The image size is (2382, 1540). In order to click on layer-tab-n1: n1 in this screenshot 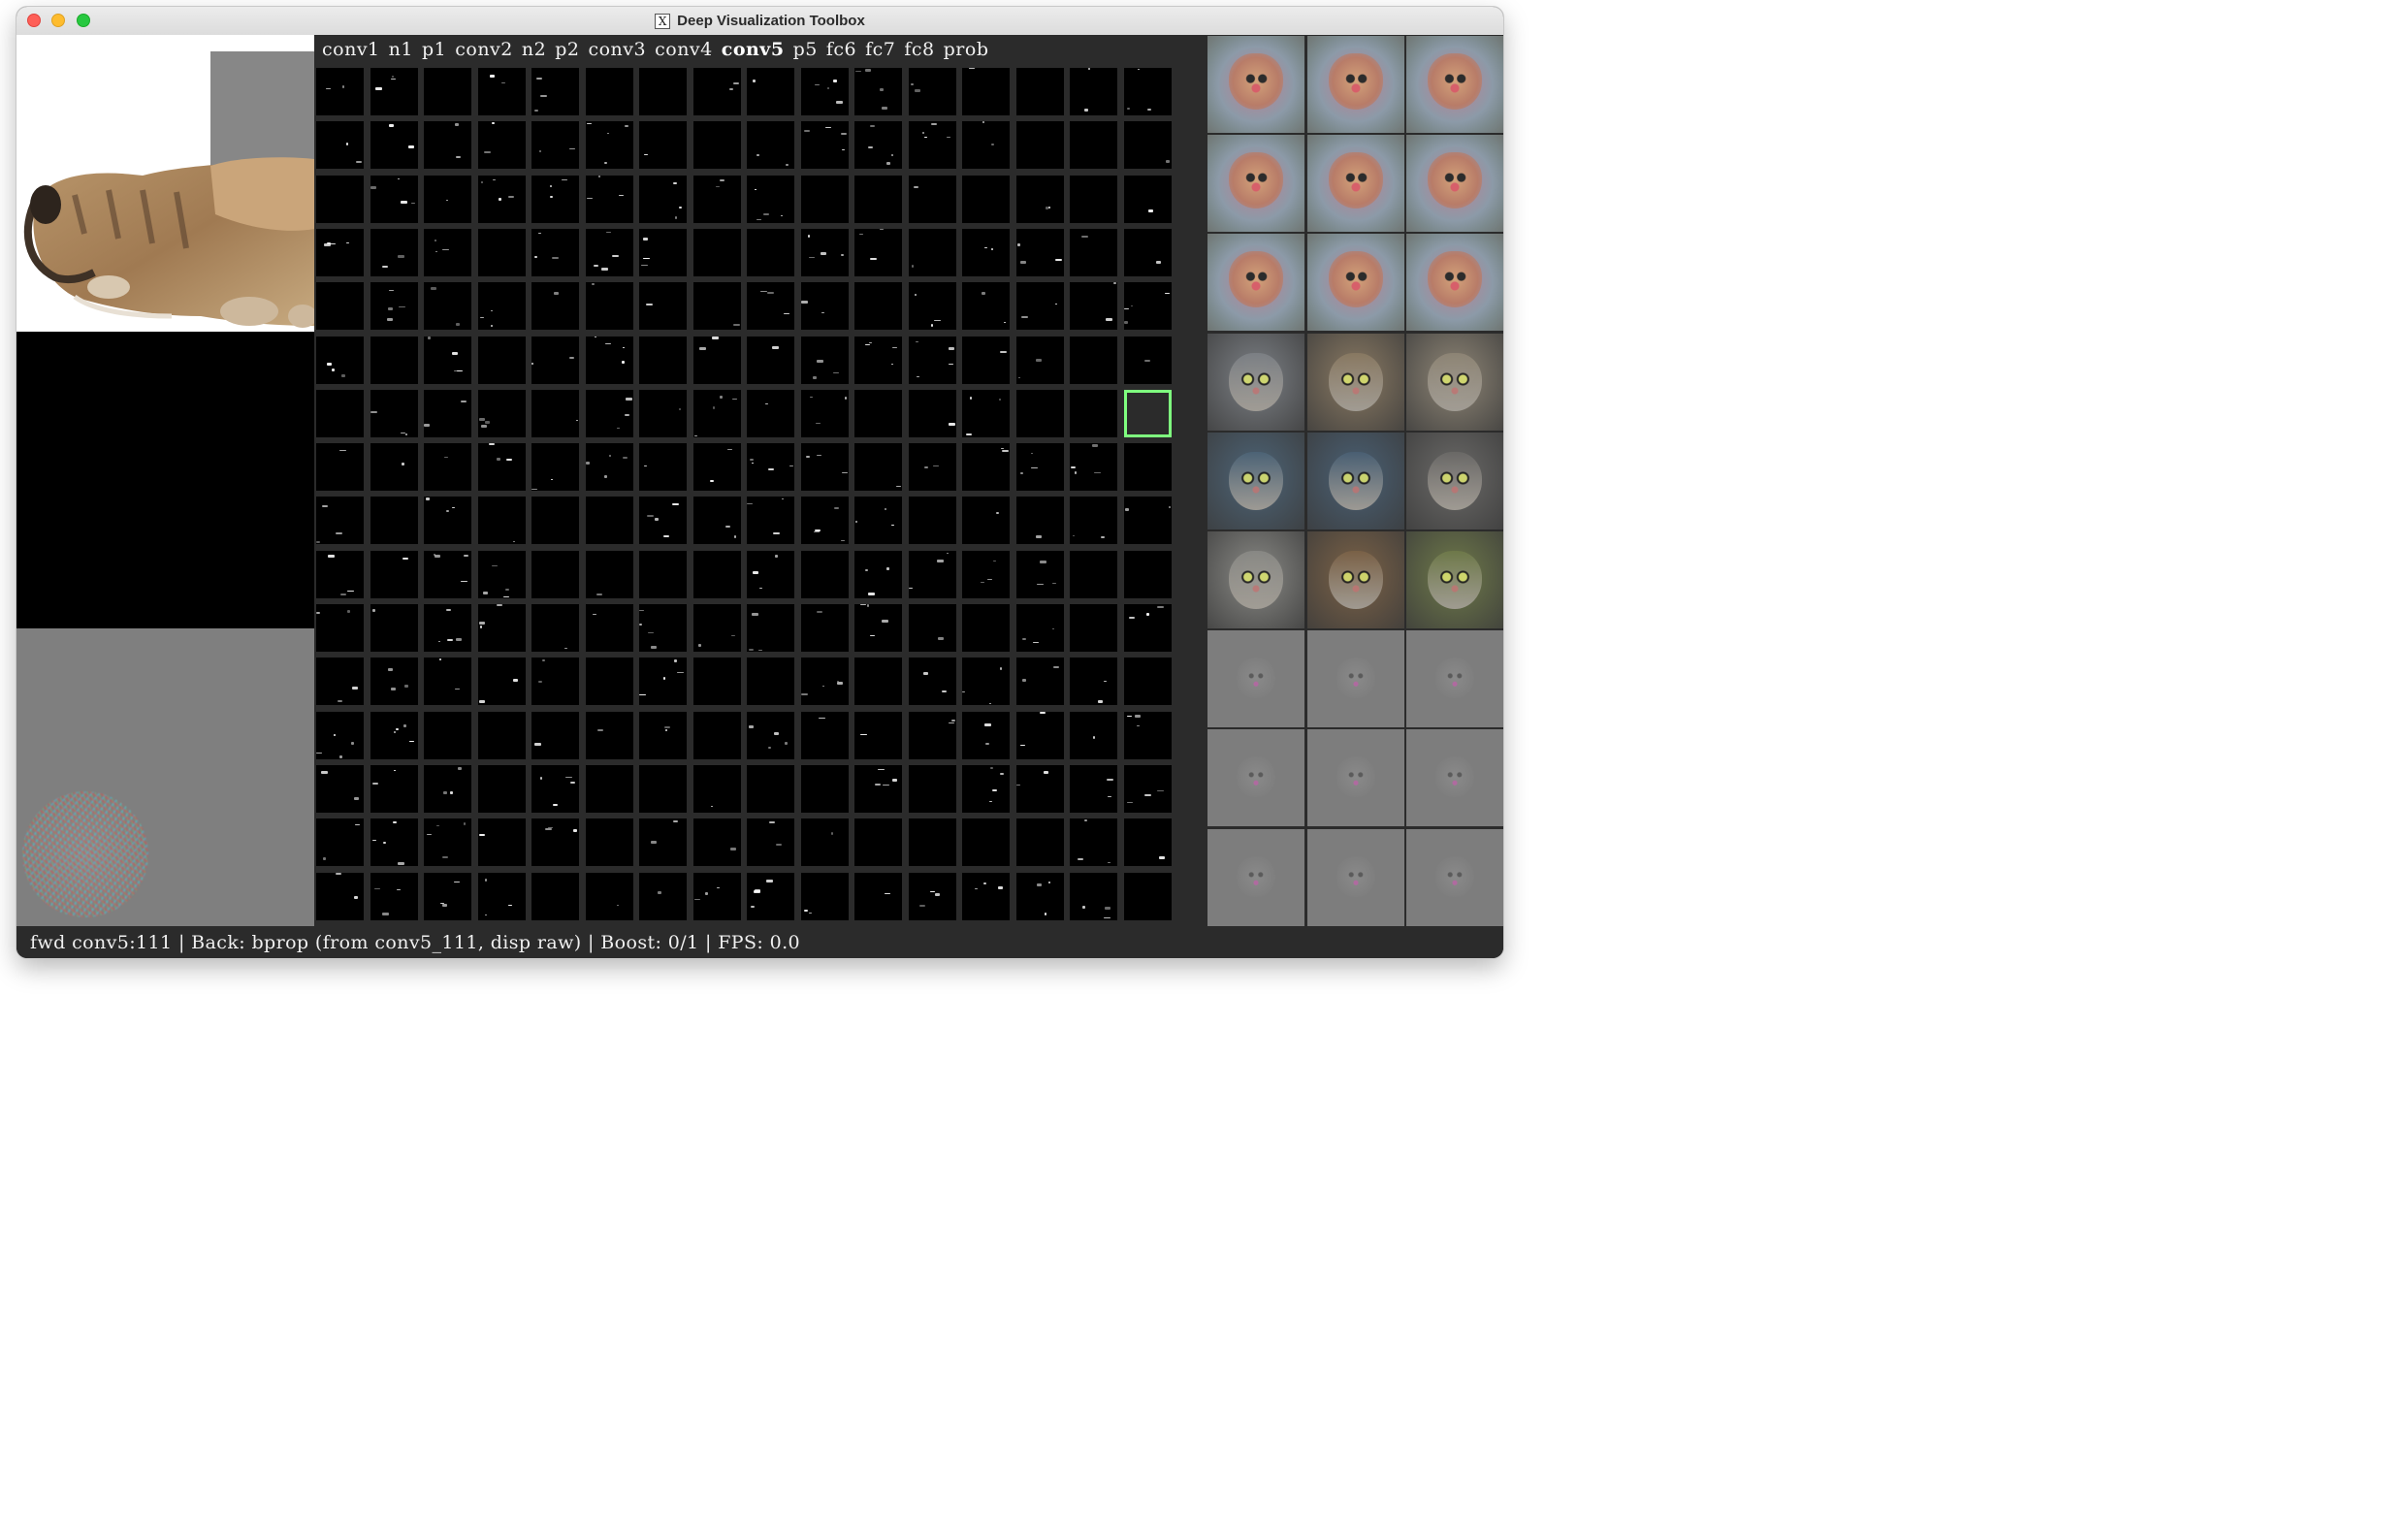, I will do `click(405, 50)`.